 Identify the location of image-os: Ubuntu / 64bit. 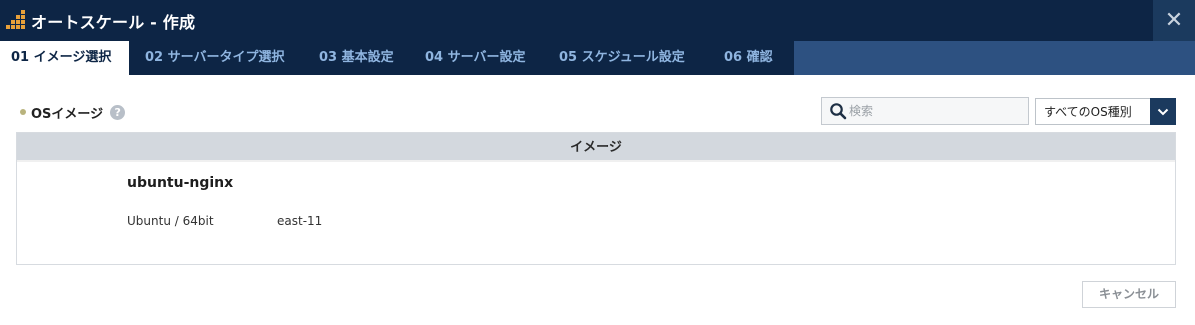
(170, 221).